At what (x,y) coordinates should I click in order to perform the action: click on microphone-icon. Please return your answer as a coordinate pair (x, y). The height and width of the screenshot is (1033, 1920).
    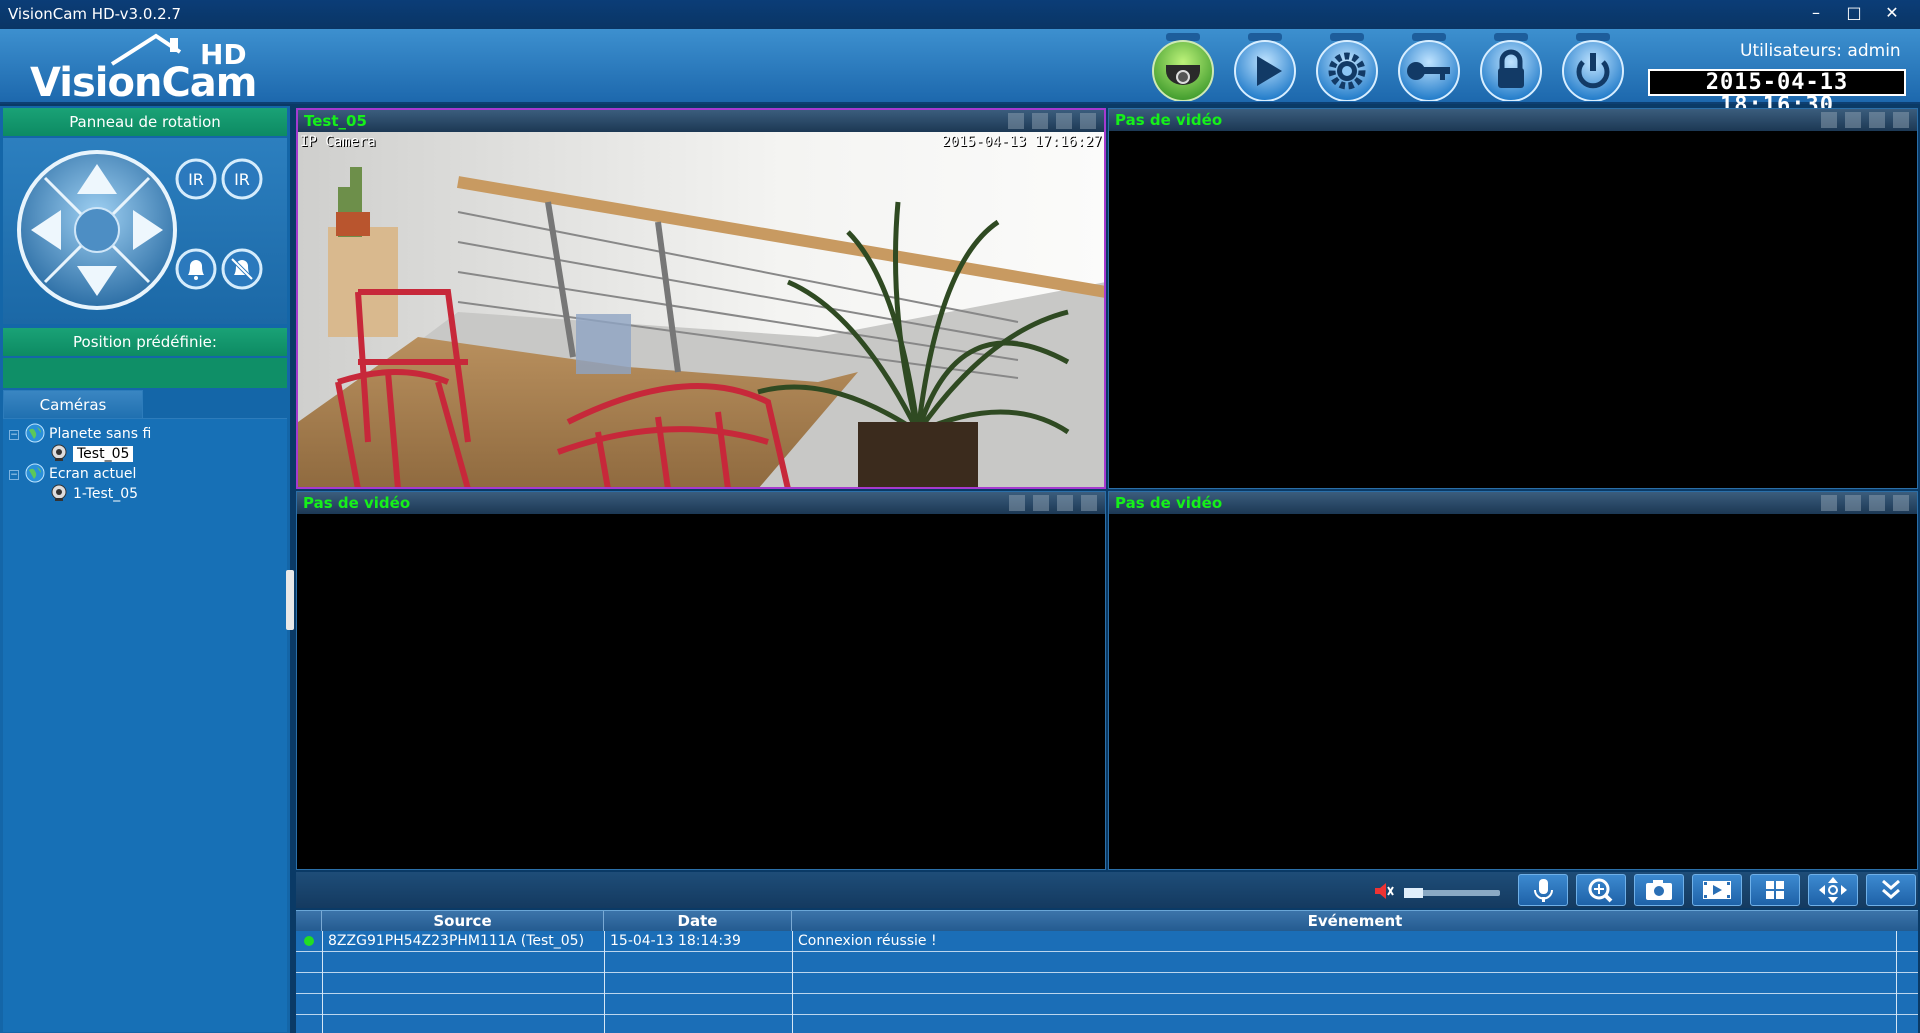
    Looking at the image, I should click on (1543, 890).